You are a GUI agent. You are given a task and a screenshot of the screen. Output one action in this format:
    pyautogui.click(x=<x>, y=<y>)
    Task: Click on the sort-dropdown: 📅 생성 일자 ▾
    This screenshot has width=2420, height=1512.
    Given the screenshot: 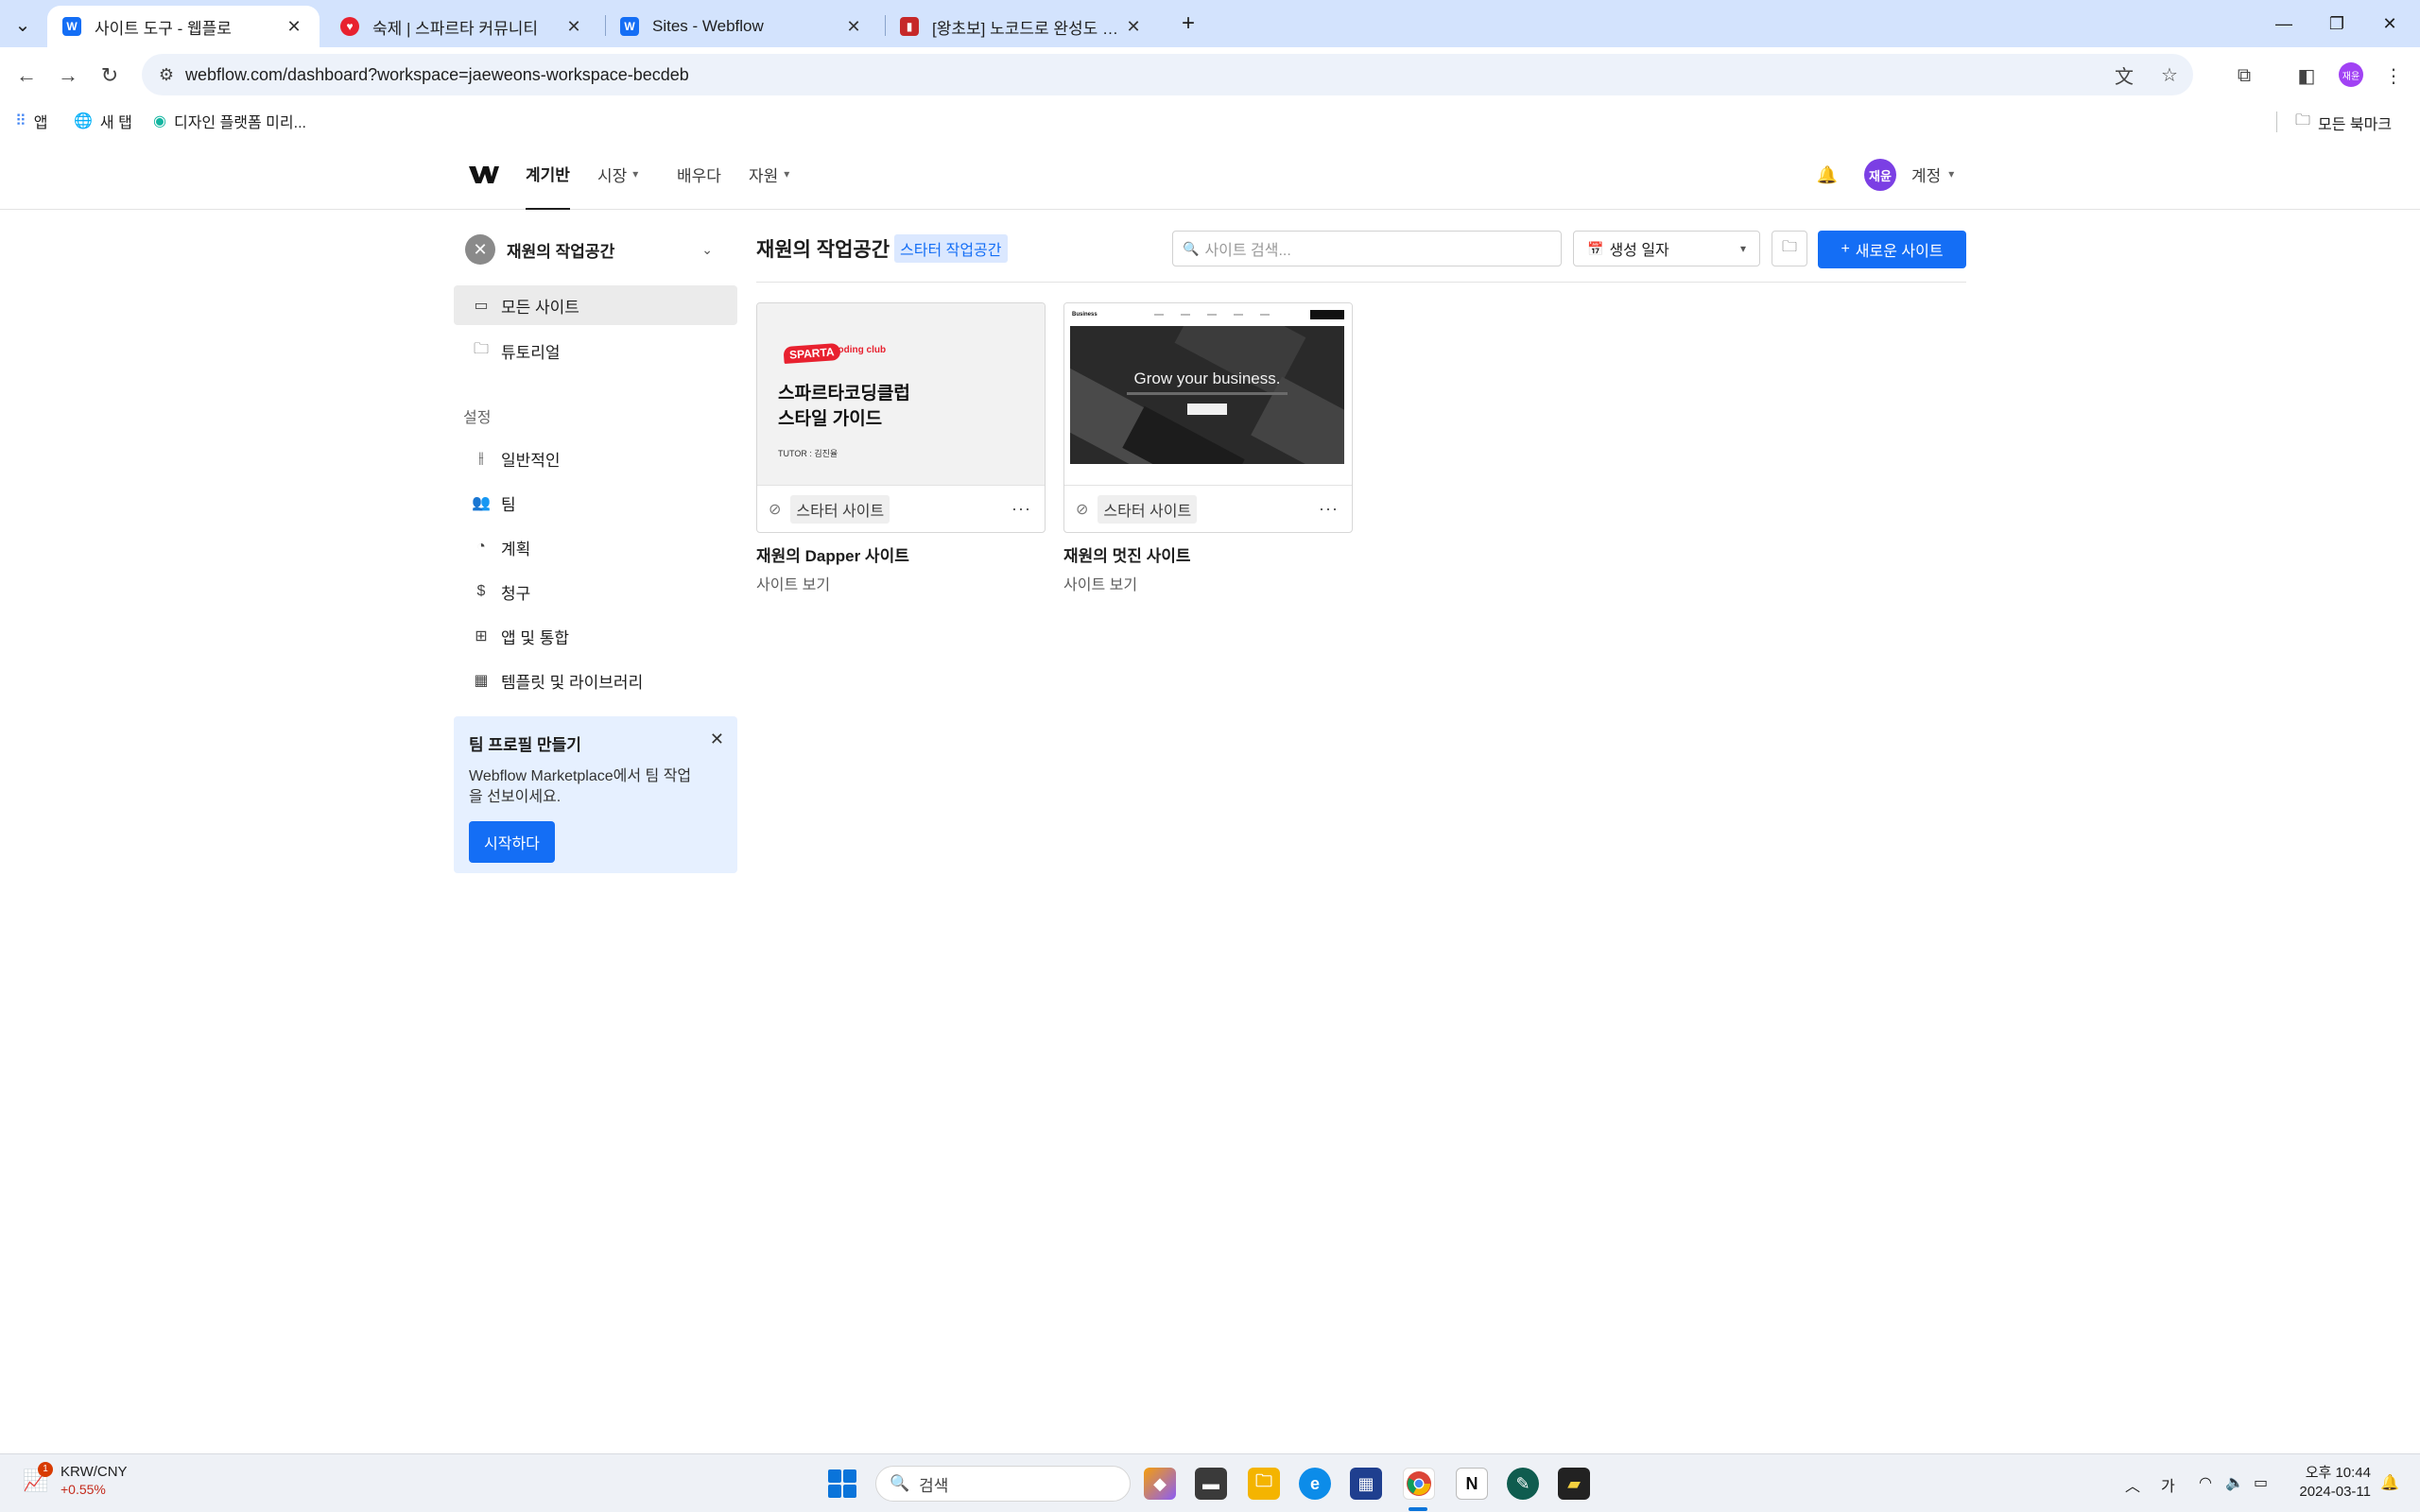 What is the action you would take?
    pyautogui.click(x=1666, y=248)
    